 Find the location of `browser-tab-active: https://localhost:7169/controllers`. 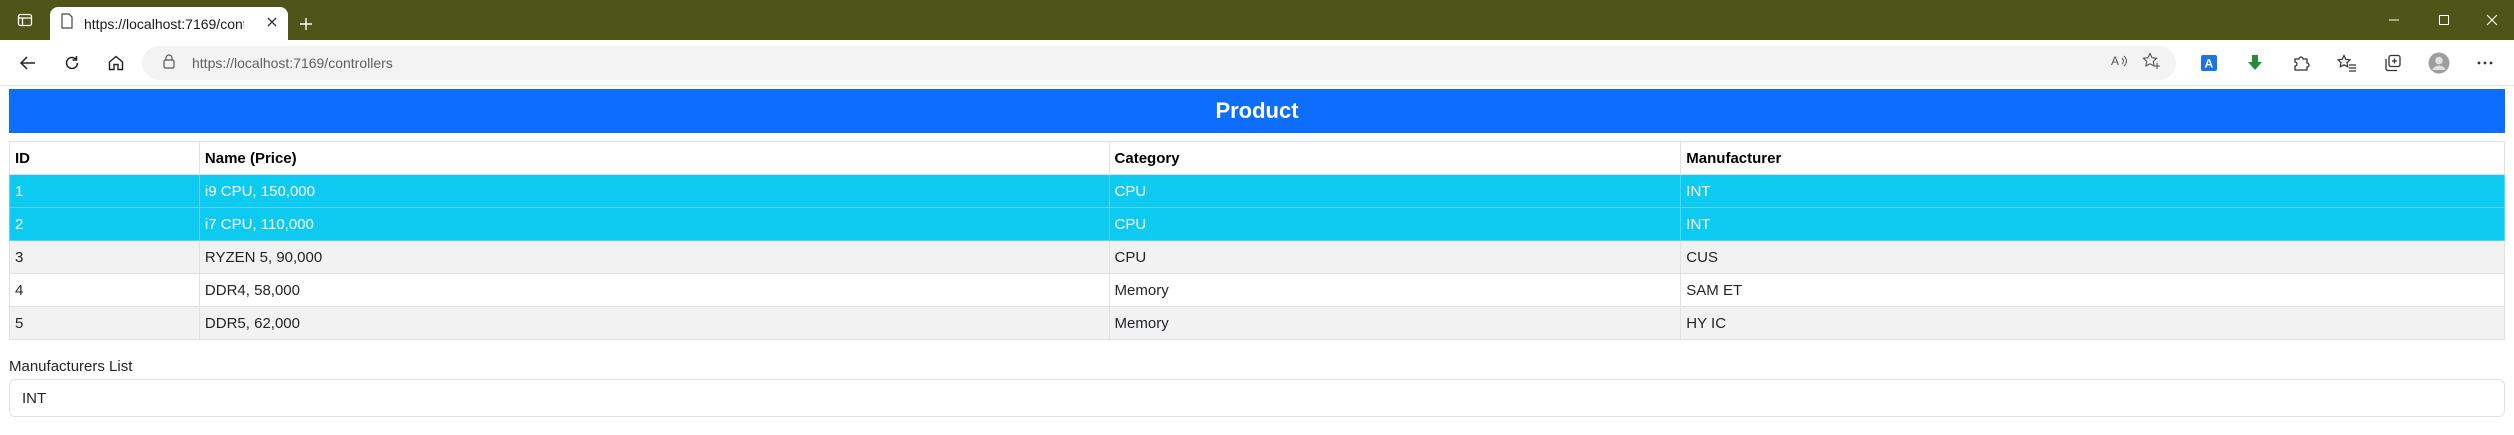

browser-tab-active: https://localhost:7169/controllers is located at coordinates (169, 23).